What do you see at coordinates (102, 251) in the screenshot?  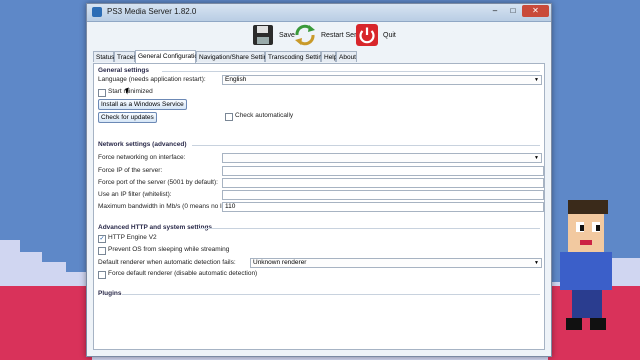 I see `prevent-sleep-checkbox` at bounding box center [102, 251].